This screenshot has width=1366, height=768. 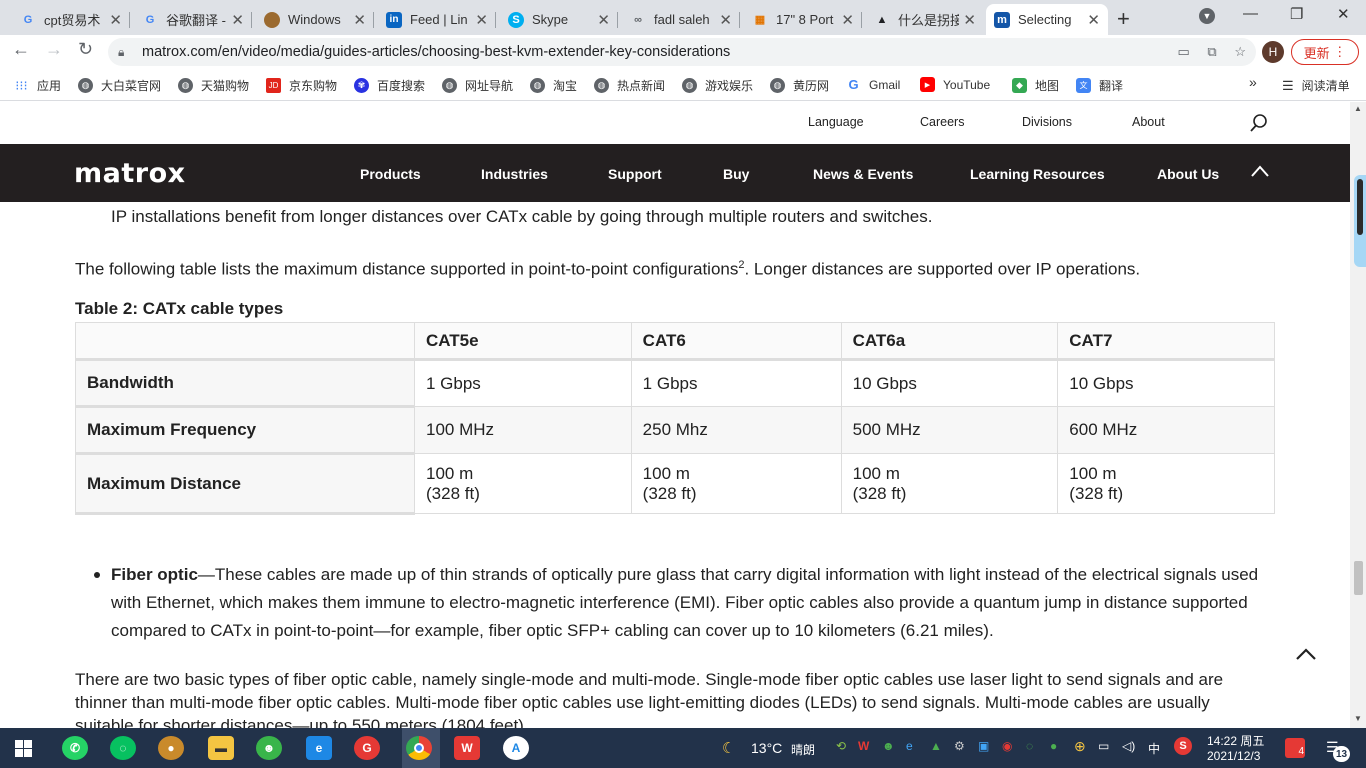 What do you see at coordinates (1029, 746) in the screenshot?
I see `wechat-tray-icon: ◌` at bounding box center [1029, 746].